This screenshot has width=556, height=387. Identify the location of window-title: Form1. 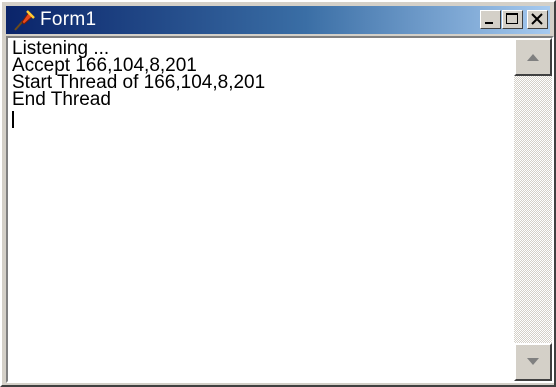
(68, 19).